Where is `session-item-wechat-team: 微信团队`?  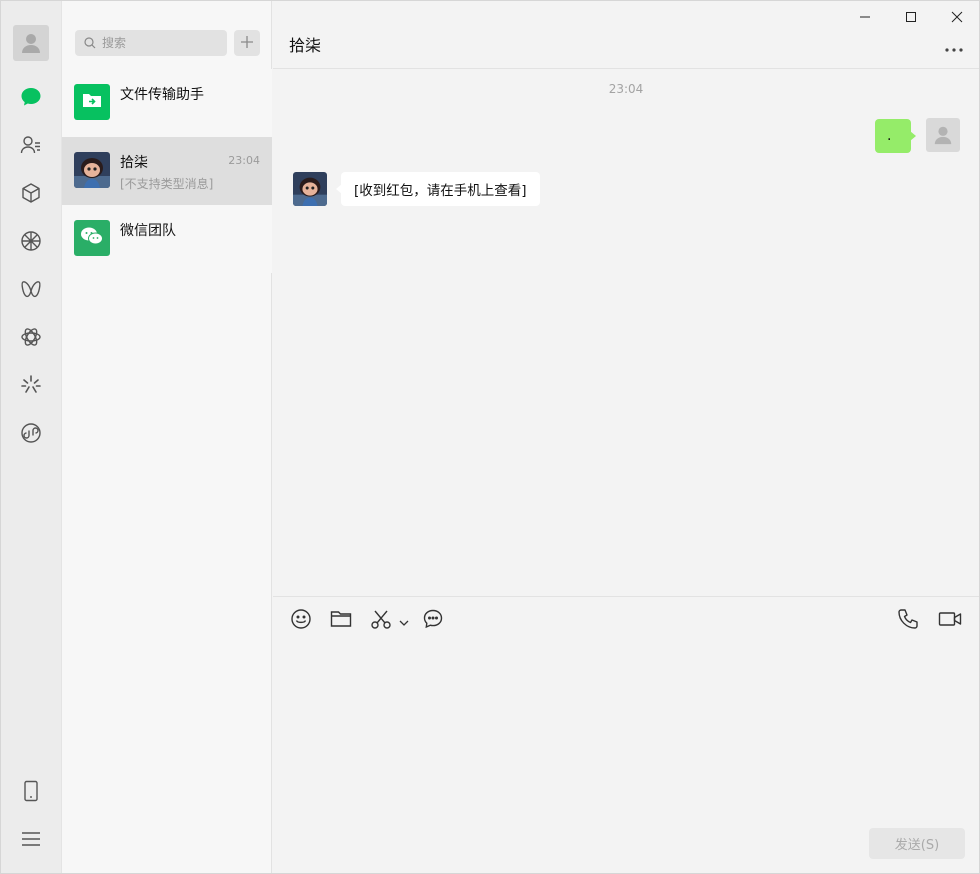 session-item-wechat-team: 微信团队 is located at coordinates (167, 239).